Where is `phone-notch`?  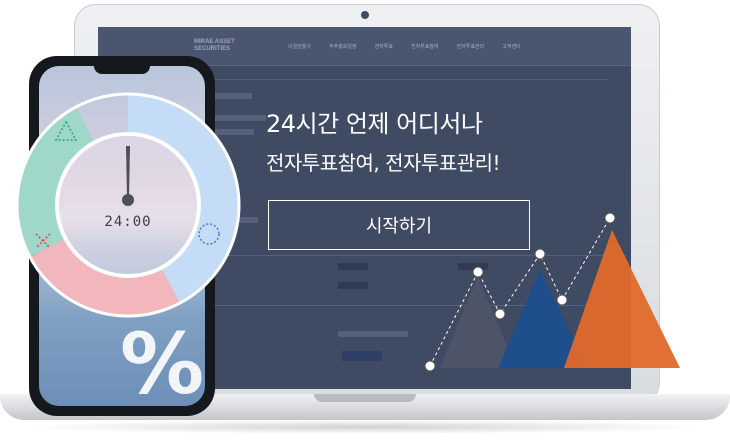
phone-notch is located at coordinates (122, 69).